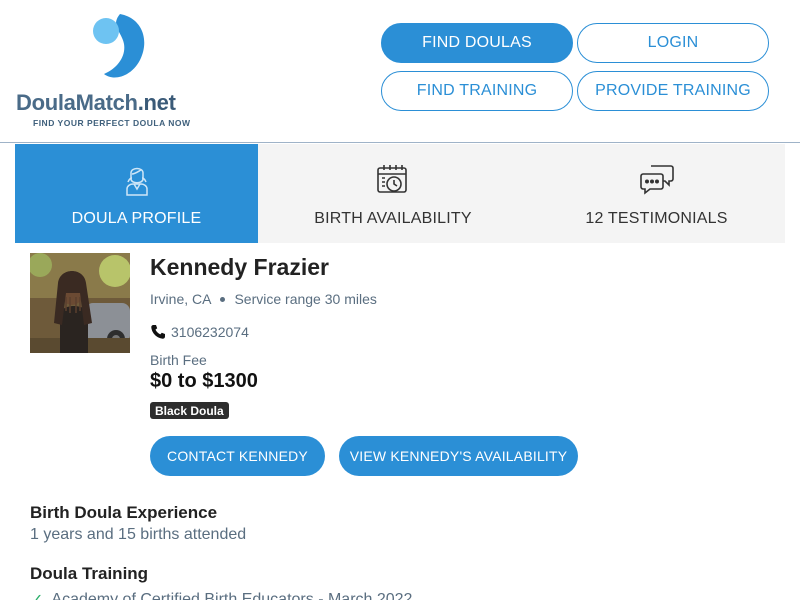  What do you see at coordinates (80, 303) in the screenshot?
I see `doula-profile-photo` at bounding box center [80, 303].